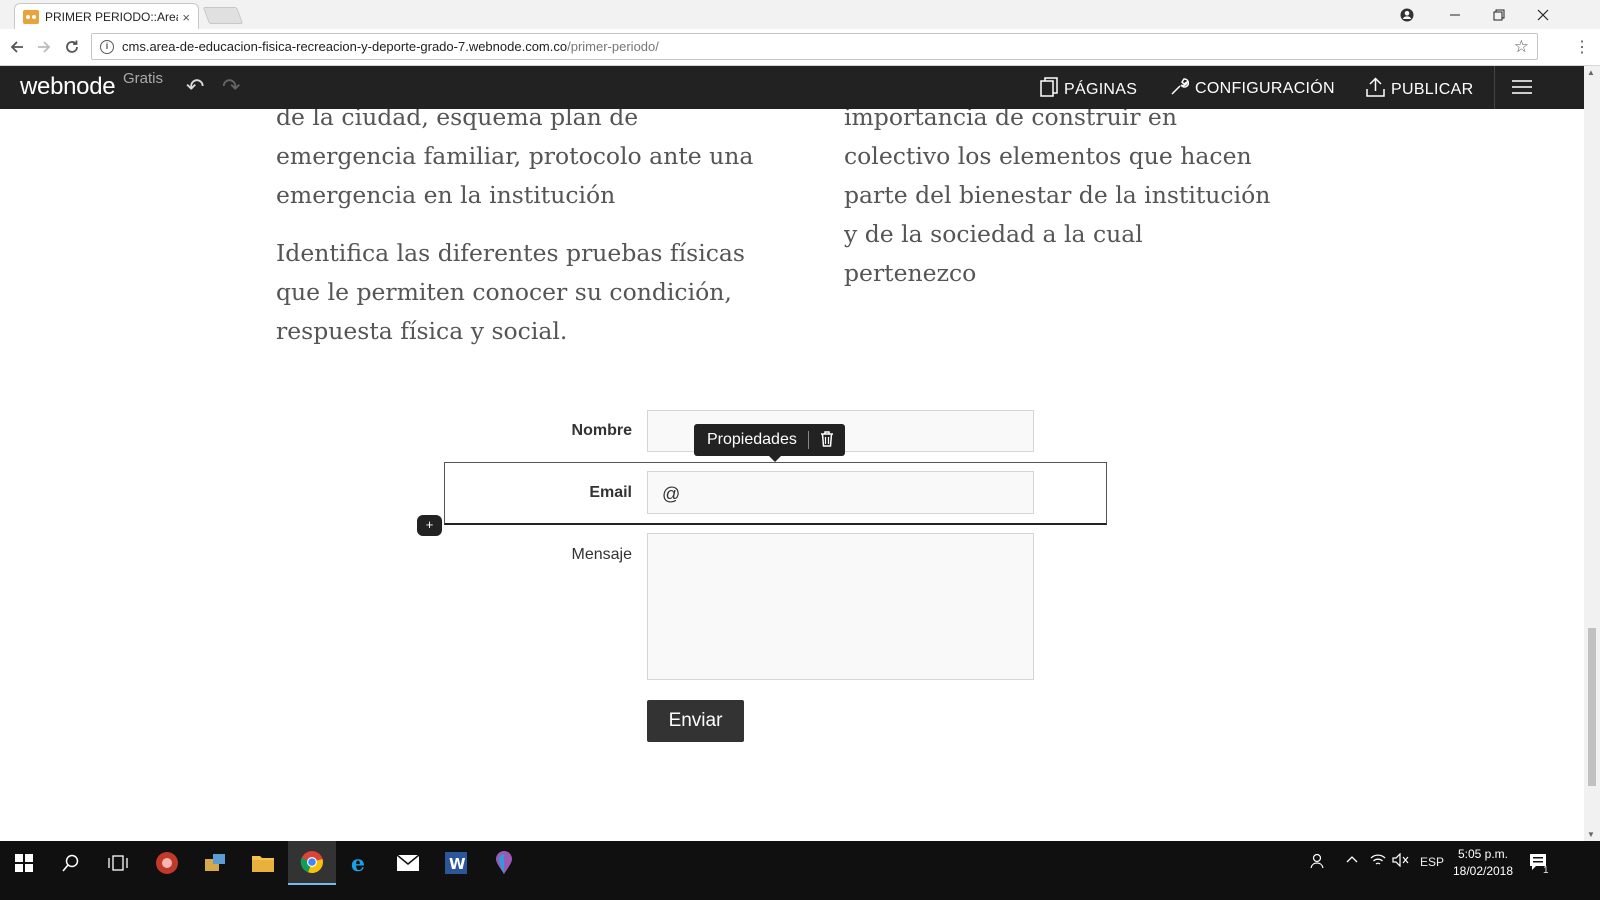  I want to click on internet-explorer-icon: e, so click(360, 863).